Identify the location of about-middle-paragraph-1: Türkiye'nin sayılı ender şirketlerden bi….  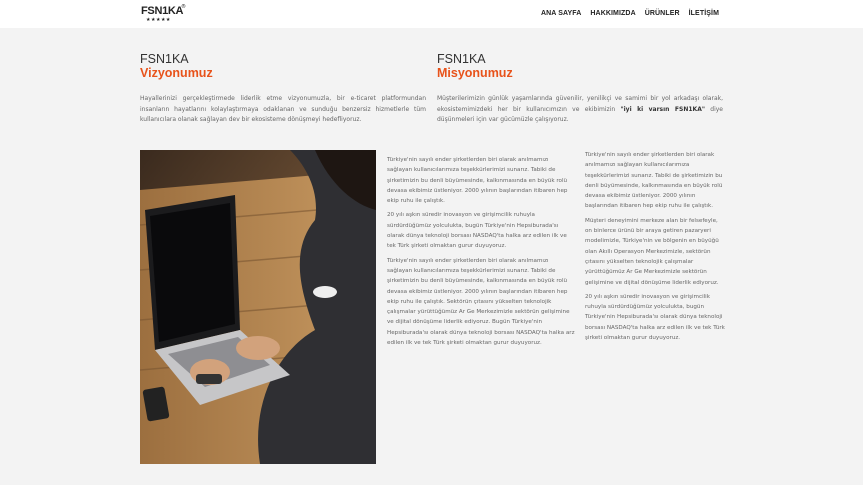
(477, 181).